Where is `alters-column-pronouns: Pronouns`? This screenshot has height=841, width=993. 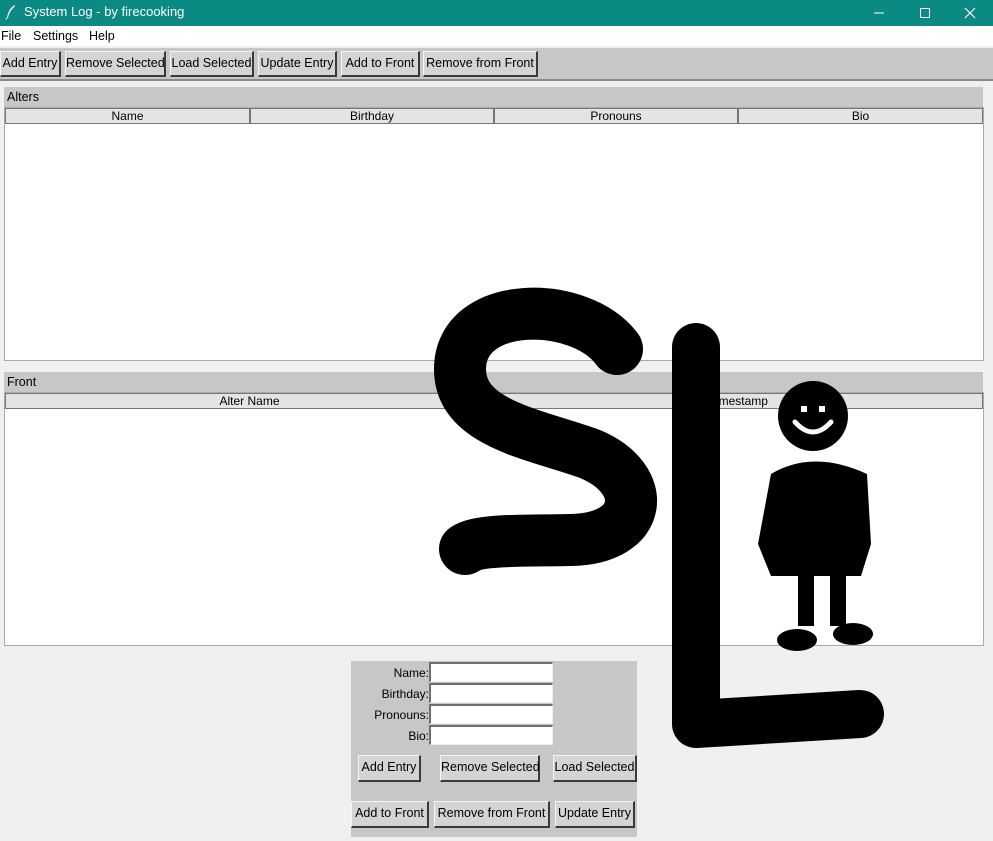 alters-column-pronouns: Pronouns is located at coordinates (616, 116).